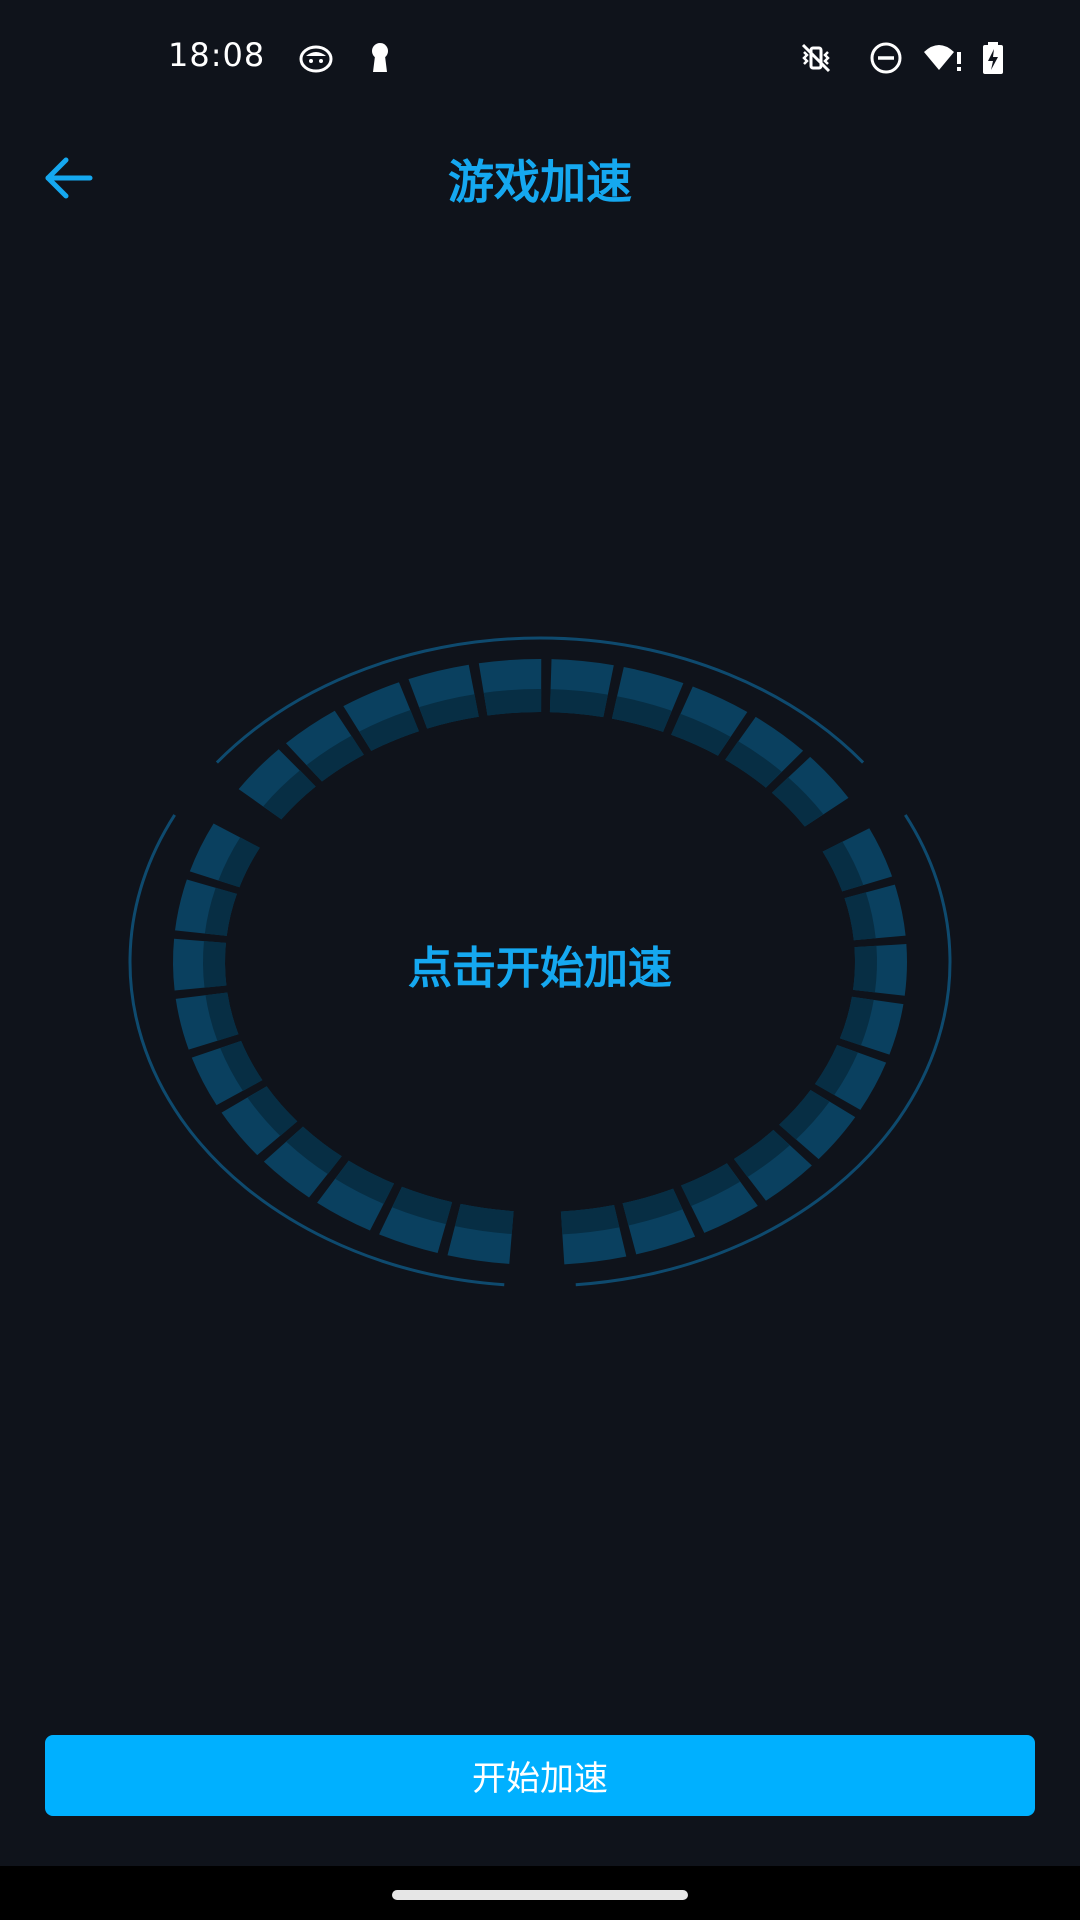 The height and width of the screenshot is (1920, 1080). I want to click on battery-charging-icon, so click(993, 58).